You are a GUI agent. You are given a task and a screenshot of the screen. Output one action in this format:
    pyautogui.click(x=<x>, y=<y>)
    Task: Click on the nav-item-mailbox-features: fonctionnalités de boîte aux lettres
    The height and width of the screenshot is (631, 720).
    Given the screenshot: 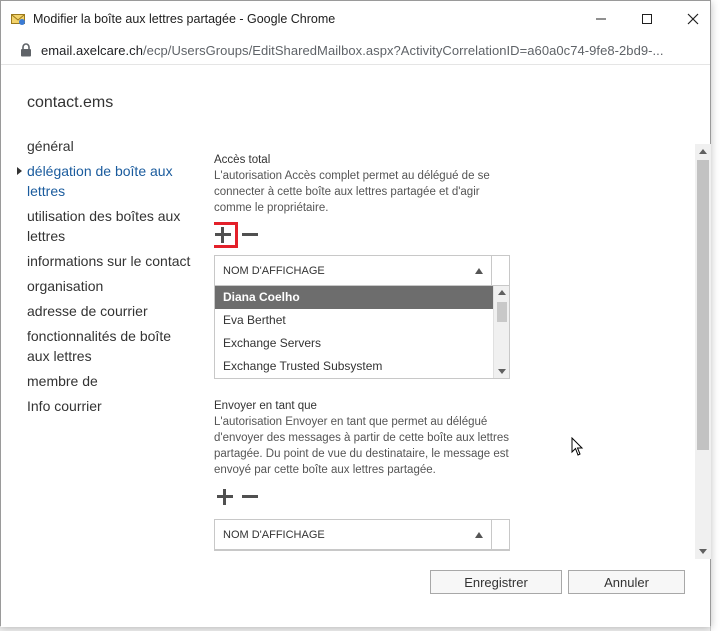 What is the action you would take?
    pyautogui.click(x=112, y=346)
    